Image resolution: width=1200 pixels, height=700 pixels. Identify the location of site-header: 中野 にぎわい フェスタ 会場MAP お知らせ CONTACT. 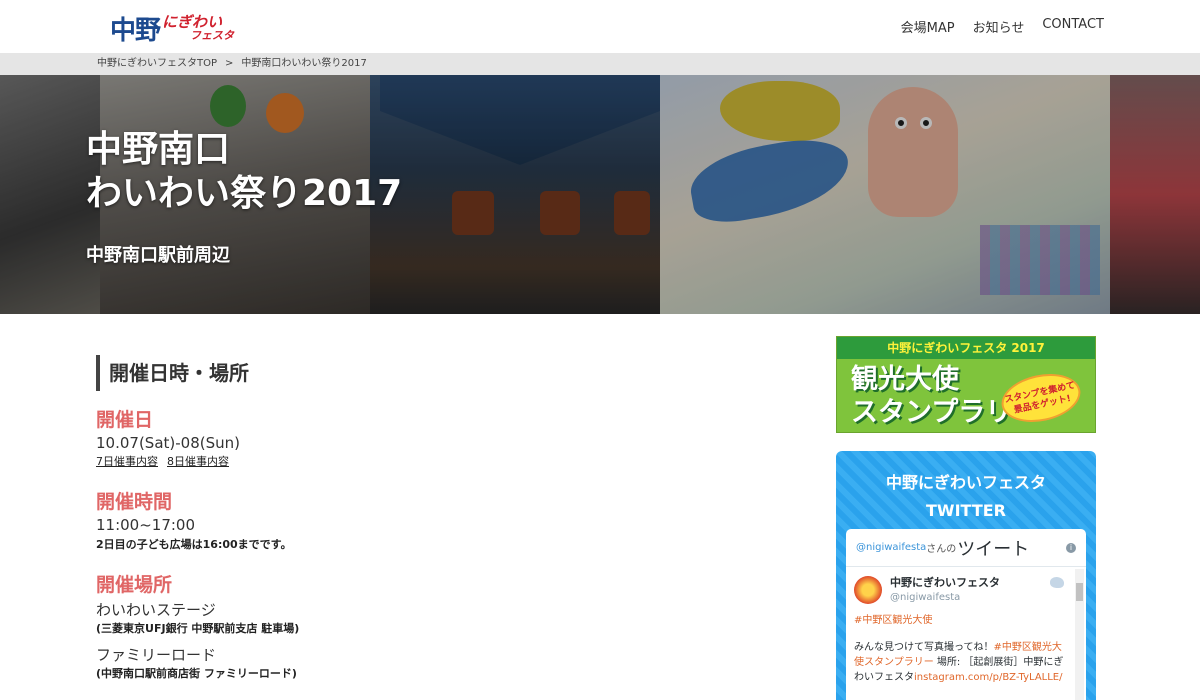
(600, 26).